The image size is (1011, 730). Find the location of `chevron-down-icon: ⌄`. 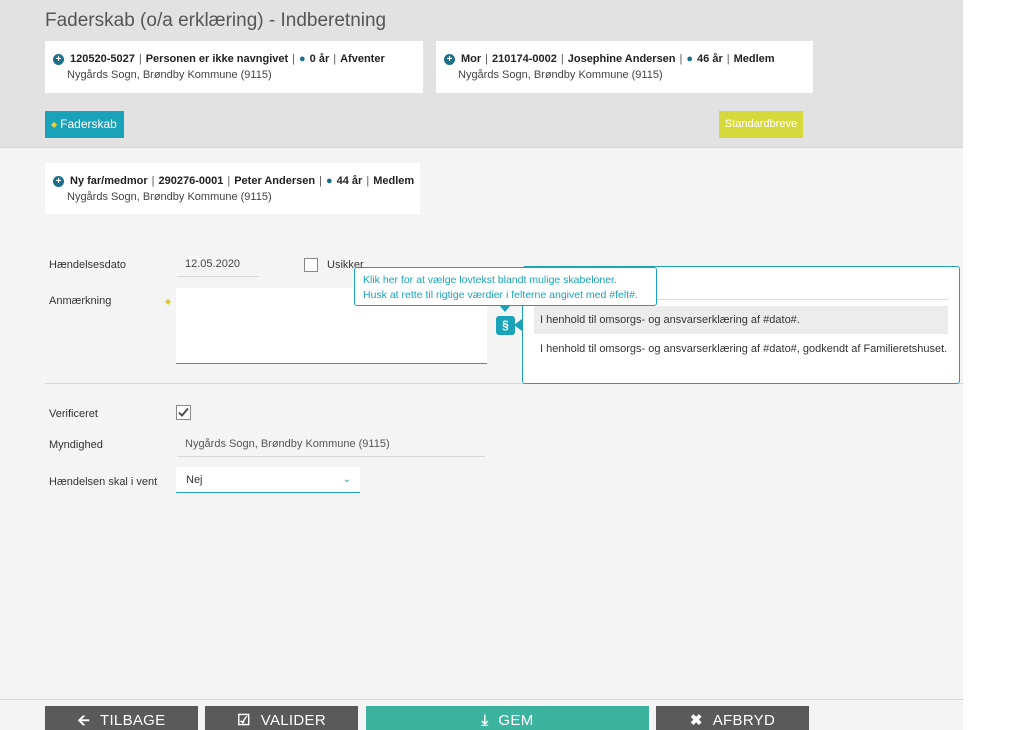

chevron-down-icon: ⌄ is located at coordinates (346, 479).